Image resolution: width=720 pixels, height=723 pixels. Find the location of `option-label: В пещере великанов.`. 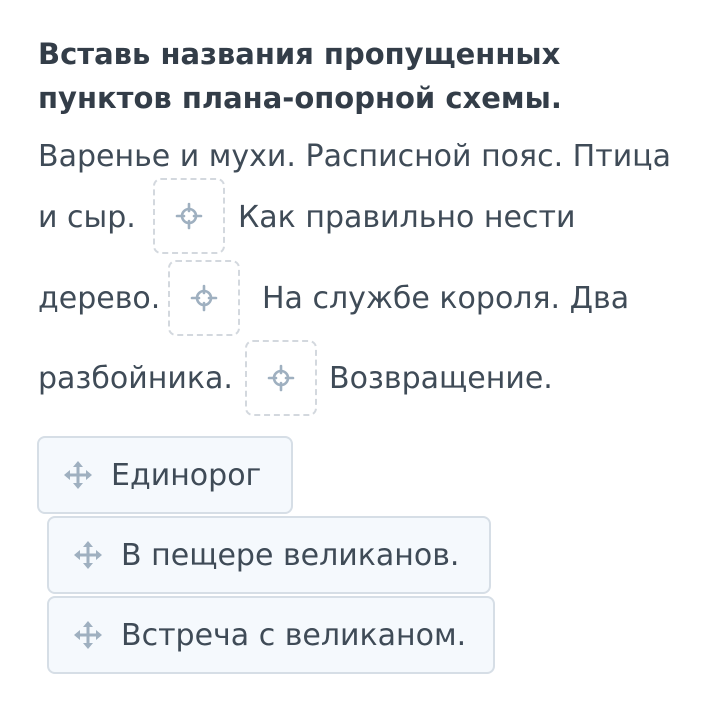

option-label: В пещере великанов. is located at coordinates (290, 555).